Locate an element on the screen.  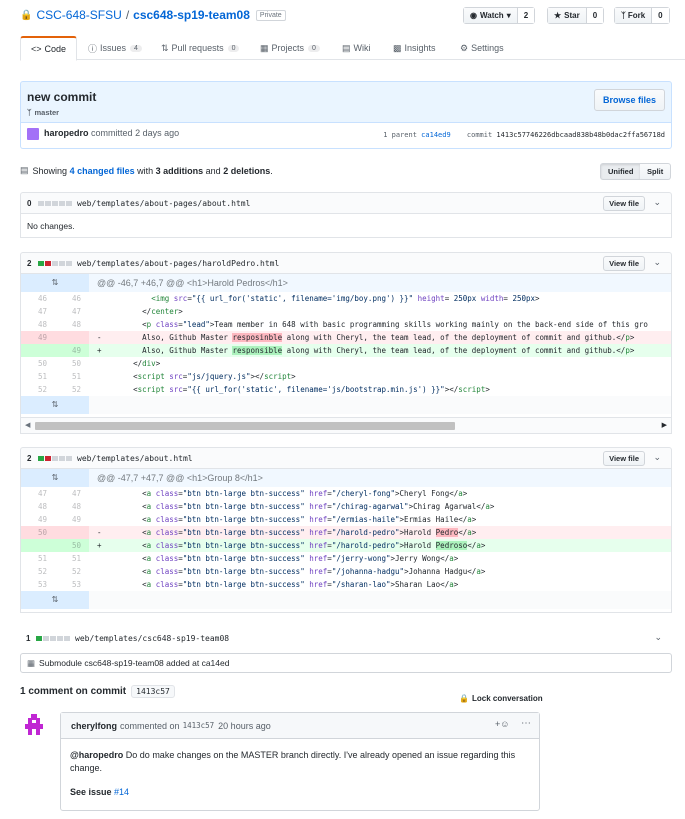
watch-button: ◉ Watch ▾ is located at coordinates (491, 15).